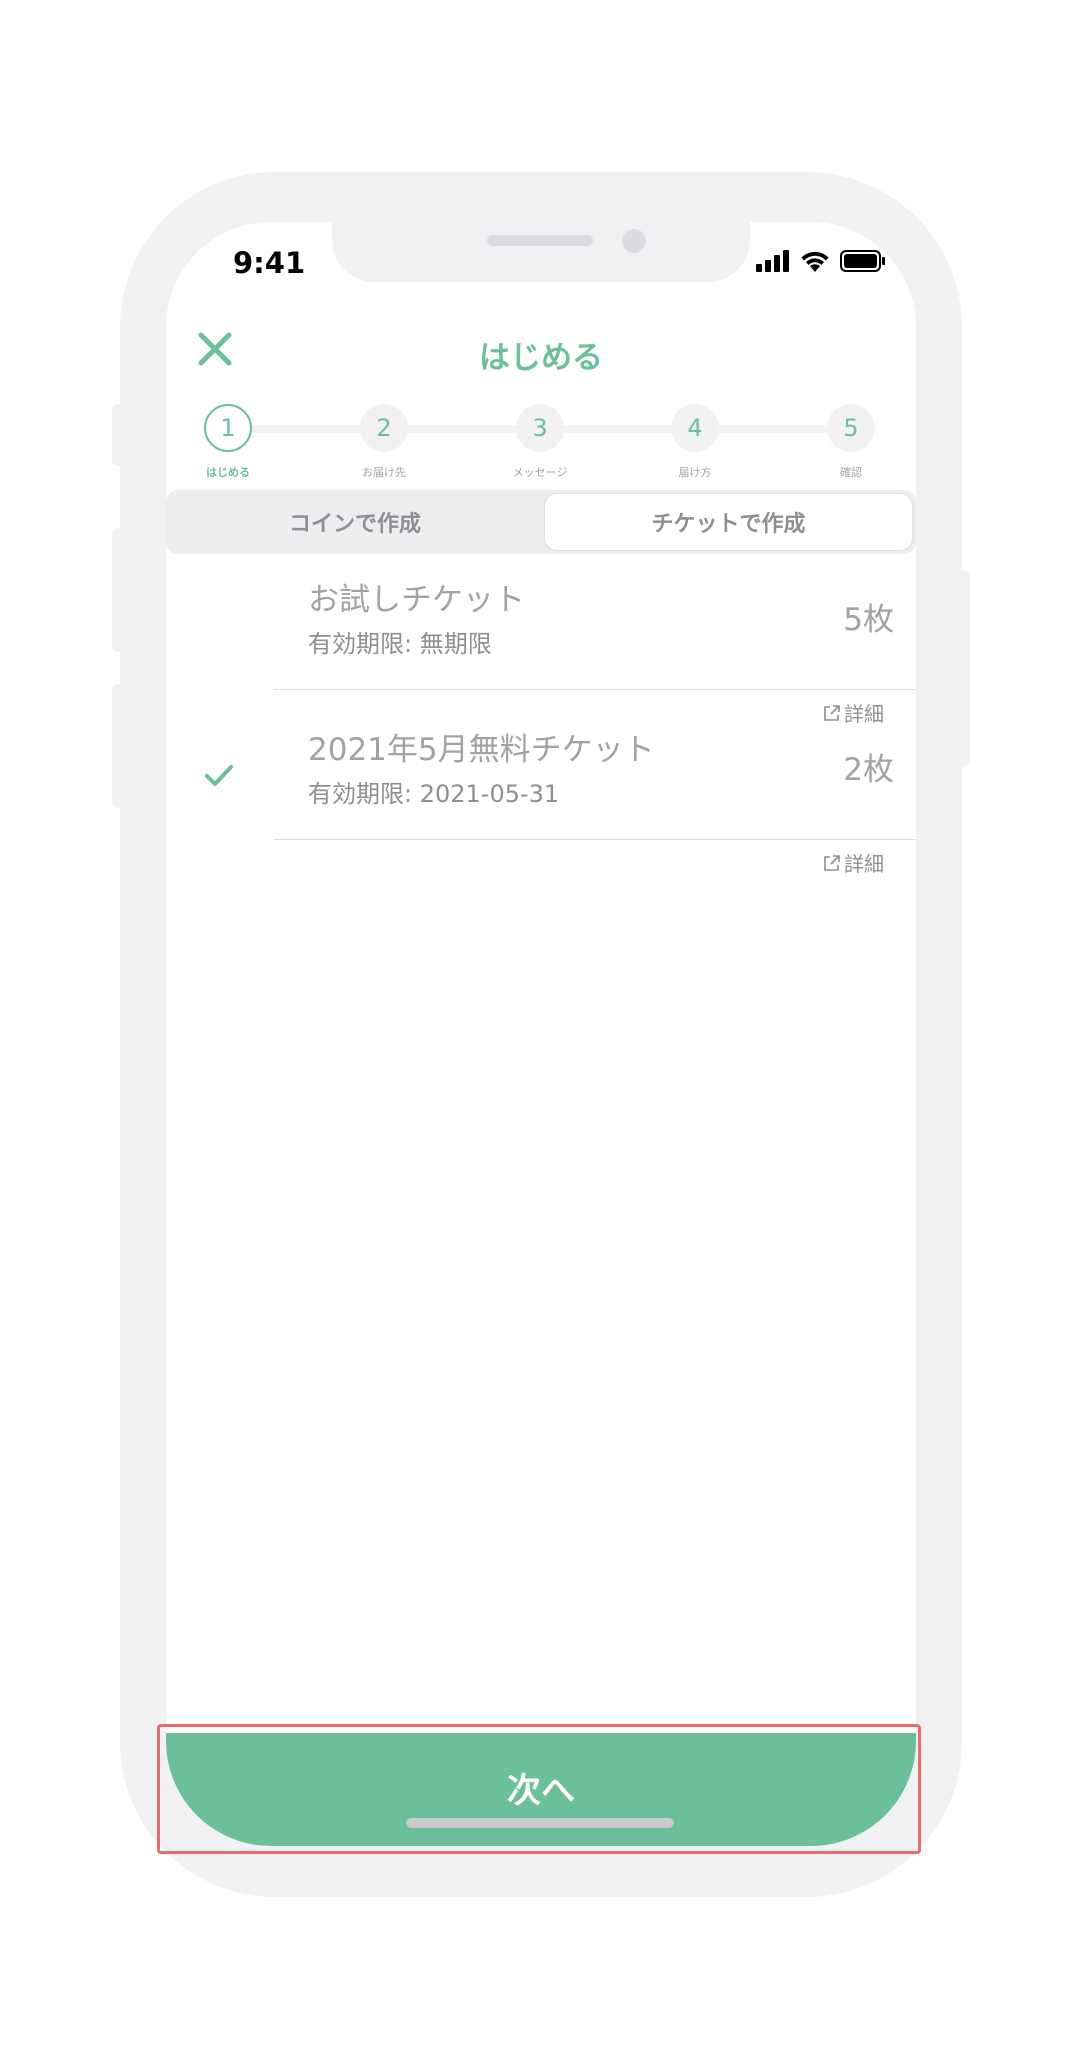 The height and width of the screenshot is (2067, 1080). Describe the element at coordinates (434, 794) in the screenshot. I see `ticket-validity: 有効期限: 2021-05-31` at that location.